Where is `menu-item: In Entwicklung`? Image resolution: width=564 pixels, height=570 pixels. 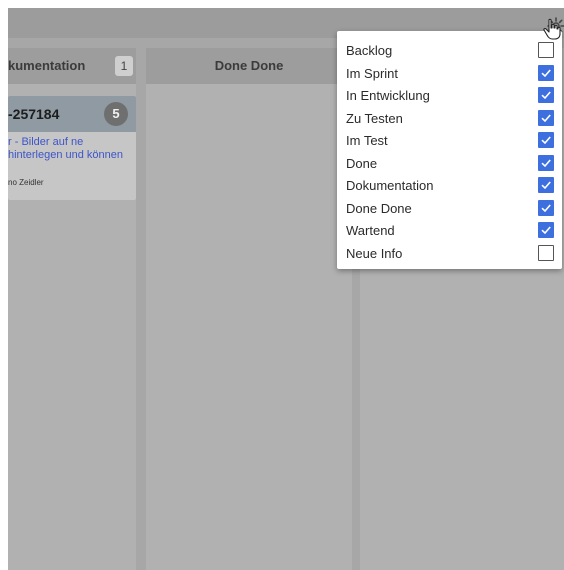
menu-item: In Entwicklung is located at coordinates (449, 95).